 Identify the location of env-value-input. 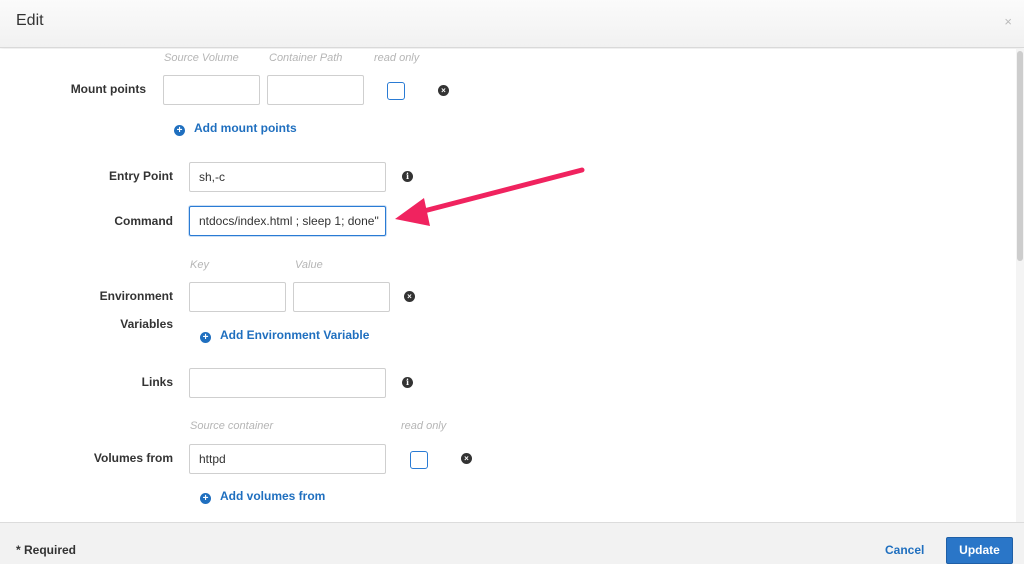
(341, 297).